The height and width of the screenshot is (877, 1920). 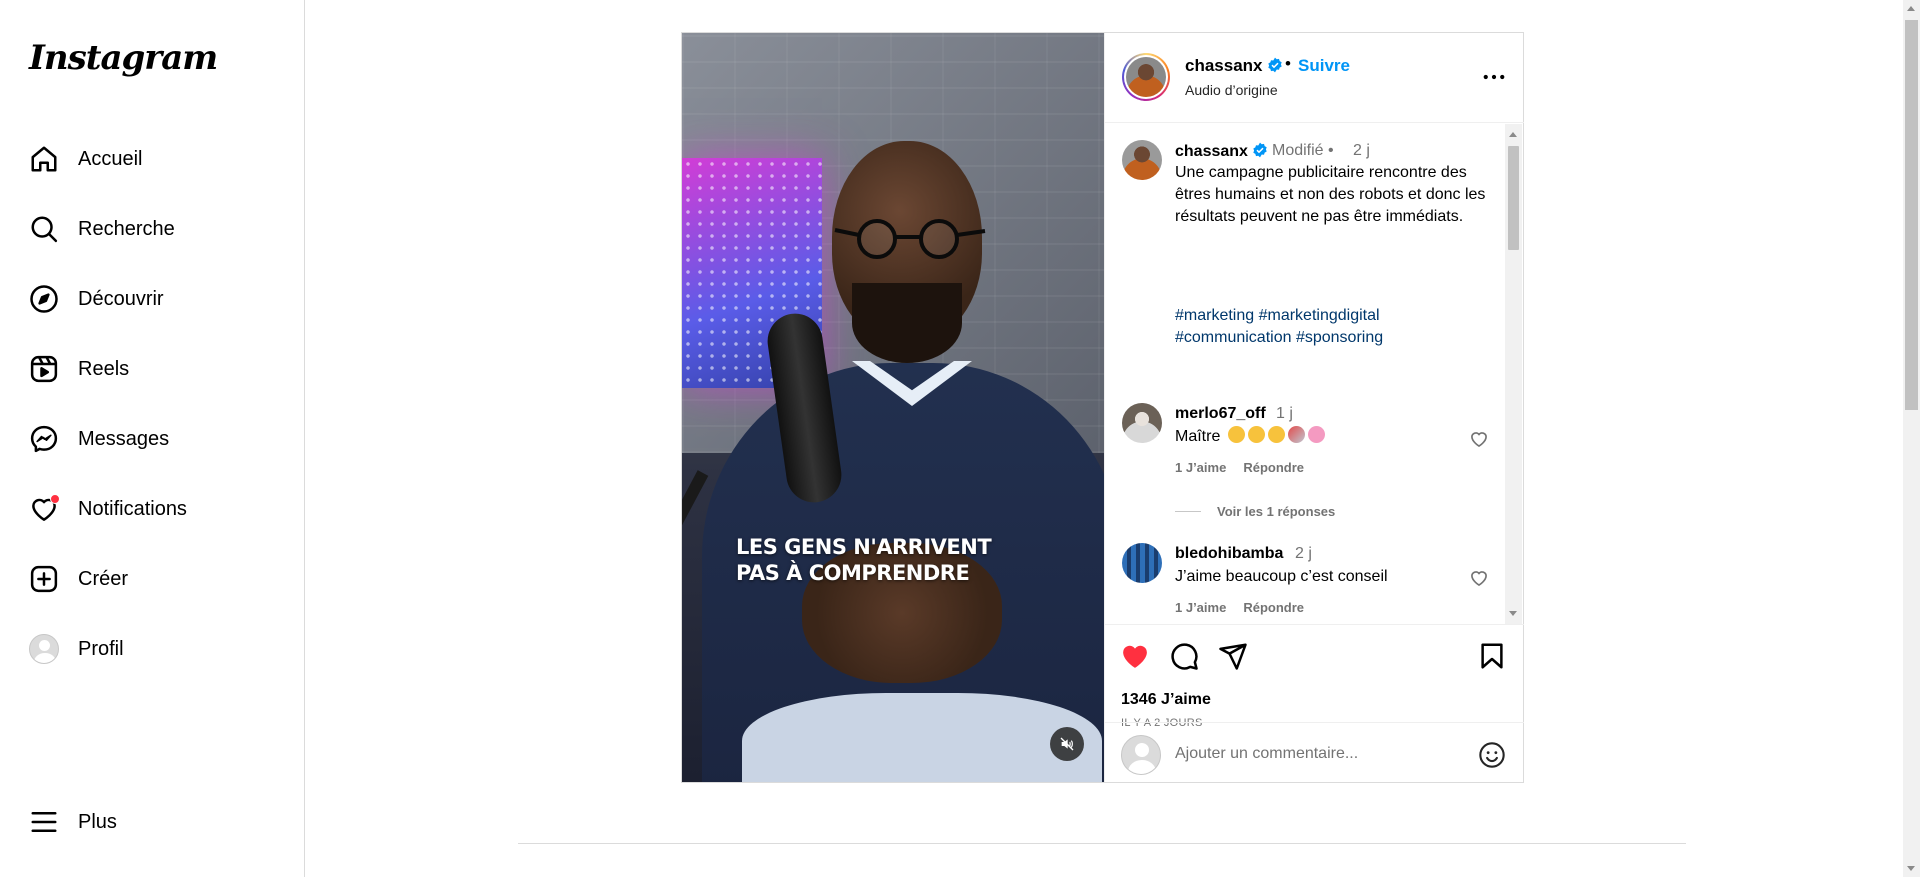 I want to click on notification-dot, so click(x=55, y=499).